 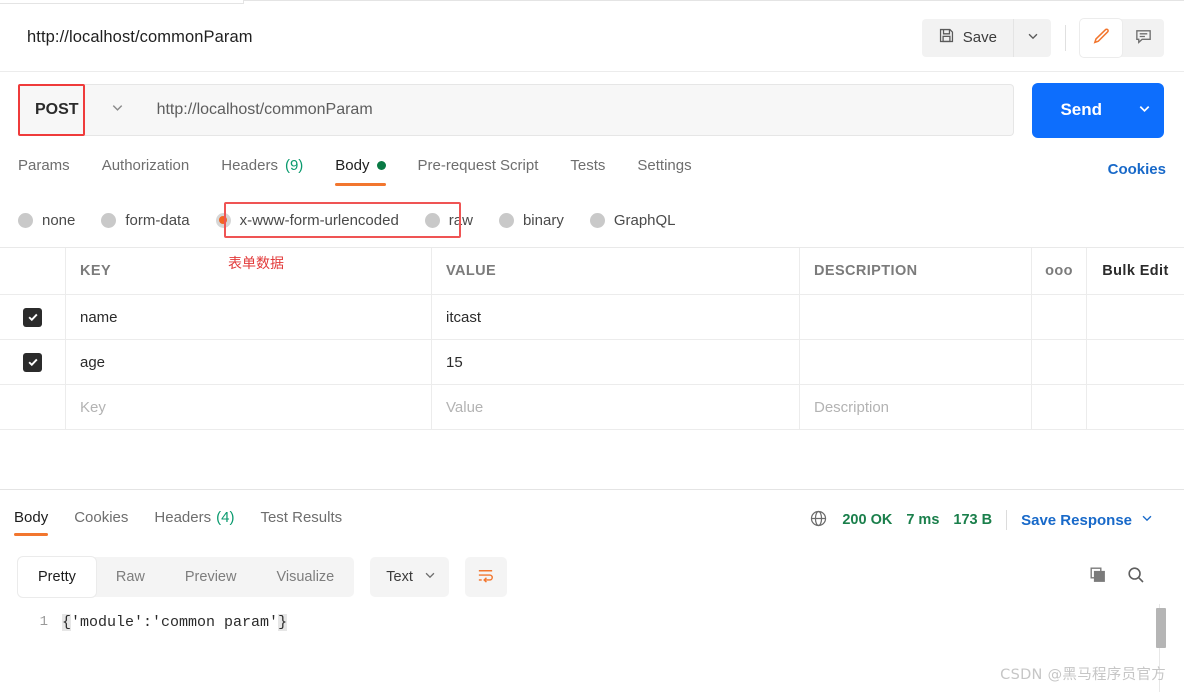 What do you see at coordinates (140, 37) in the screenshot?
I see `page-title: http://localhost/commonParam` at bounding box center [140, 37].